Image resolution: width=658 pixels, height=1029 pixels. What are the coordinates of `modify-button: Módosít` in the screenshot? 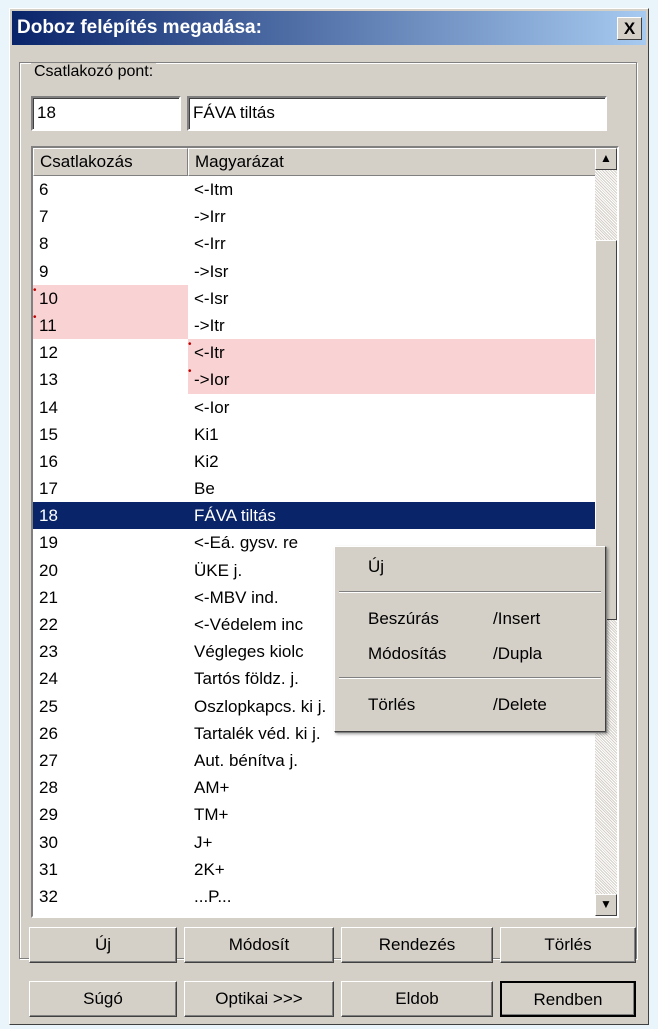 It's located at (259, 945).